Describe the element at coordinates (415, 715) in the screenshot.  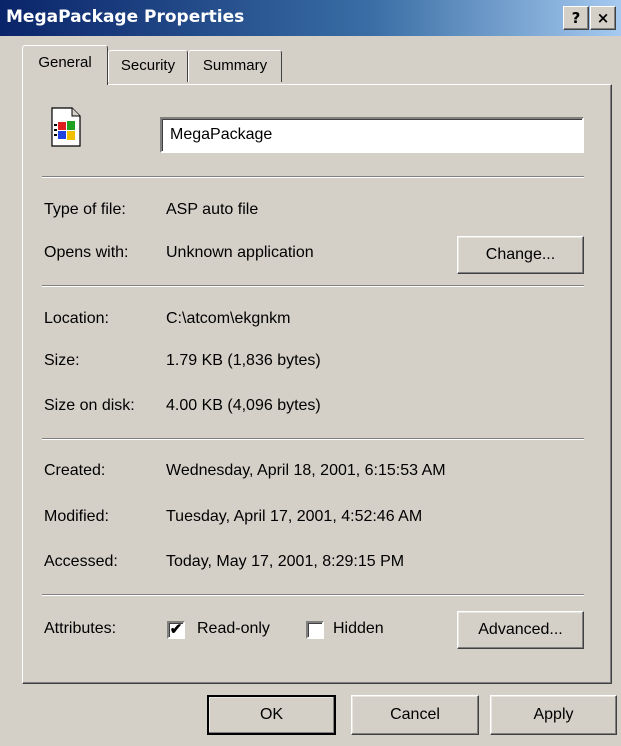
I see `cancel-button: Cancel` at that location.